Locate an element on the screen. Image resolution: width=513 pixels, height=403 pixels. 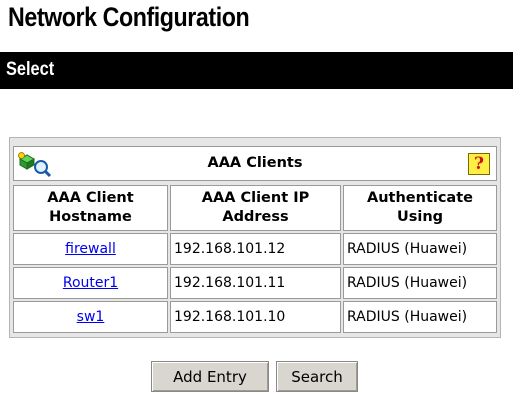
add-entry-button: Add Entry is located at coordinates (210, 376).